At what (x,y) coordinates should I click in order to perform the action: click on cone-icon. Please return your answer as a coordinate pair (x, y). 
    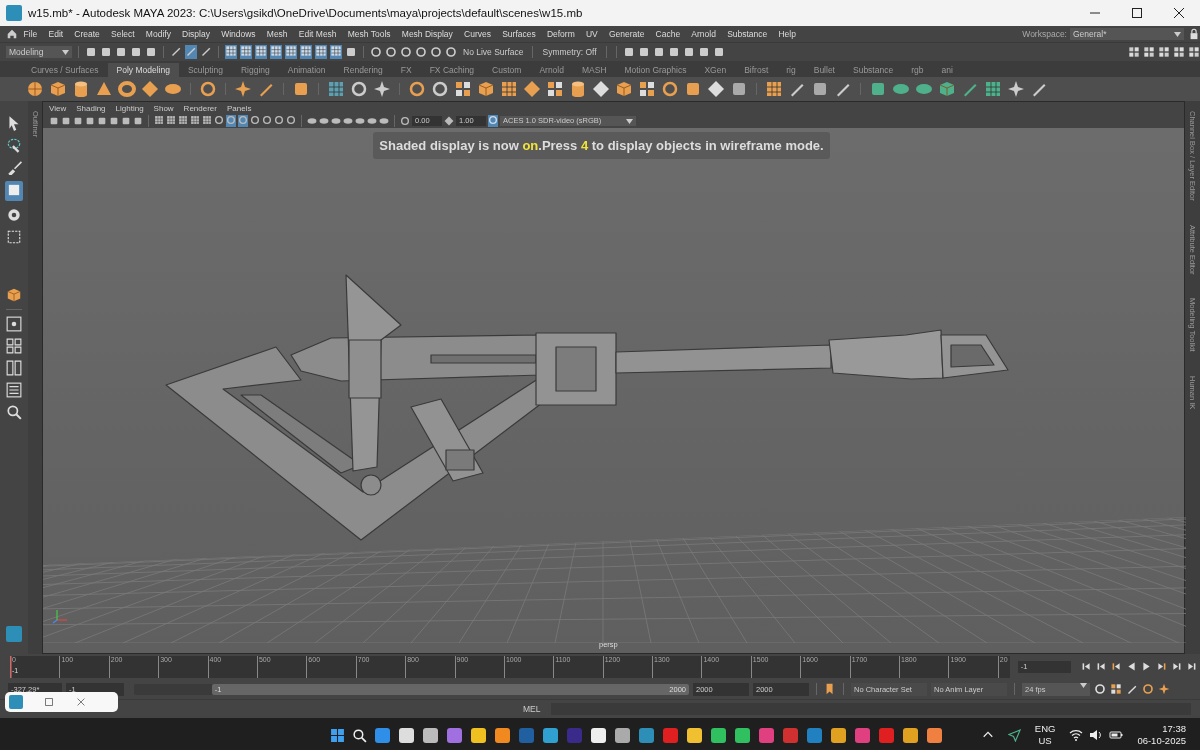
    Looking at the image, I should click on (104, 89).